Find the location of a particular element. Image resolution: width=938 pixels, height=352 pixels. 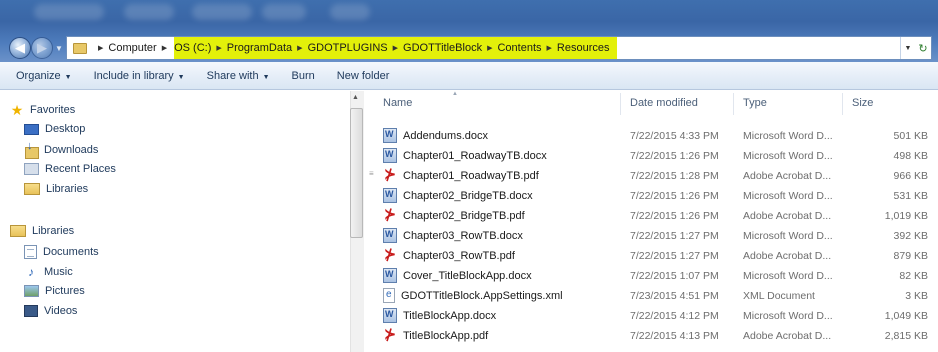

file-size: 531 KB is located at coordinates (910, 196).